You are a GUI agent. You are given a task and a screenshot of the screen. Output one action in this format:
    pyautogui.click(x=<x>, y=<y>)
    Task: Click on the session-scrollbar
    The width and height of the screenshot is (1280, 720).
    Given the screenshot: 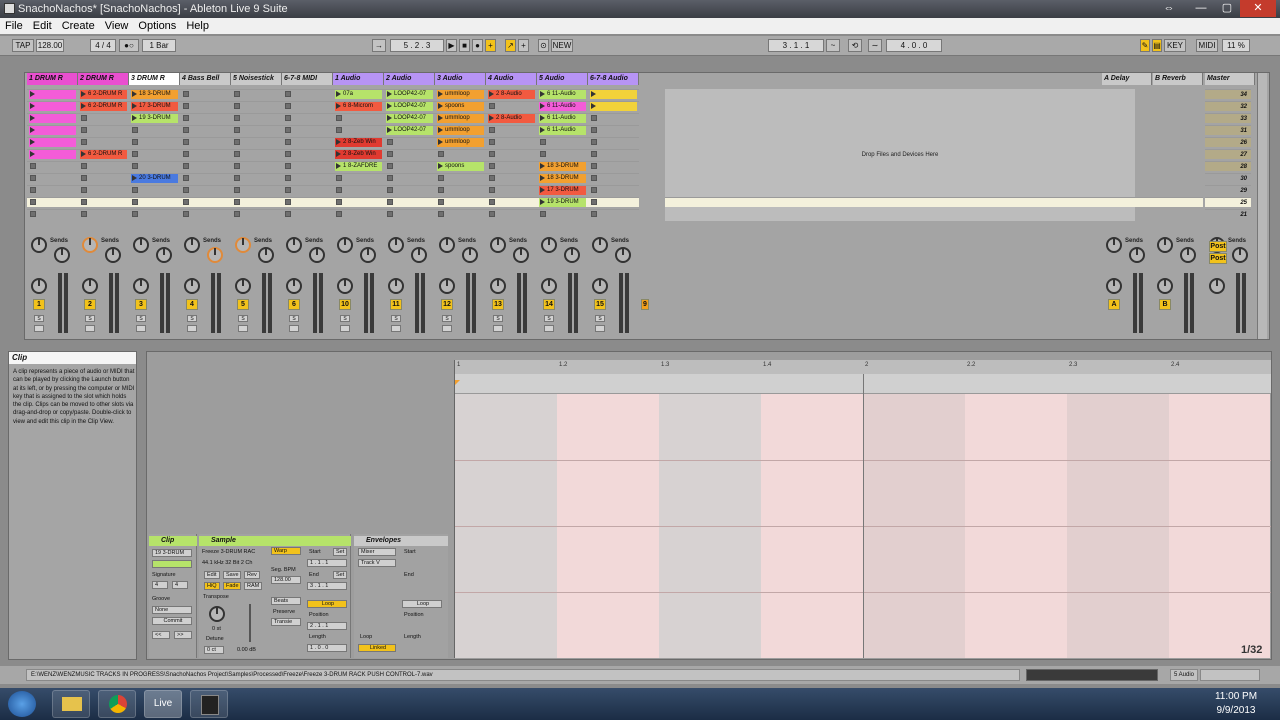 What is the action you would take?
    pyautogui.click(x=1262, y=206)
    